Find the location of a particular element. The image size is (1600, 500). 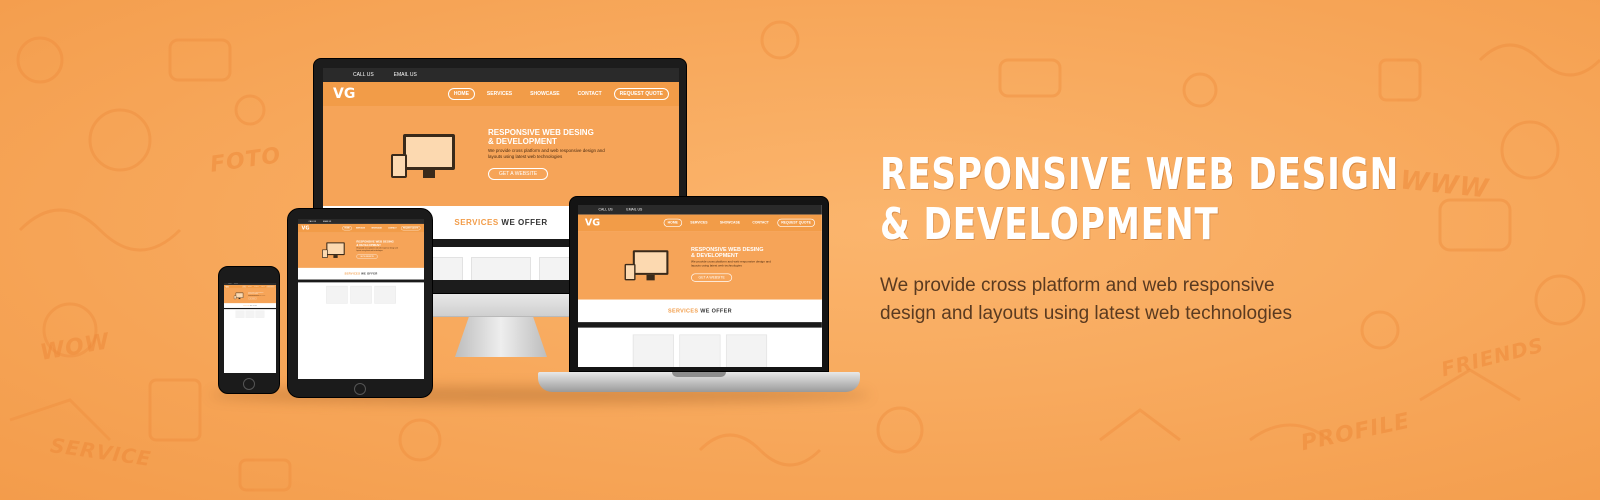

tablet-home-button is located at coordinates (360, 389).